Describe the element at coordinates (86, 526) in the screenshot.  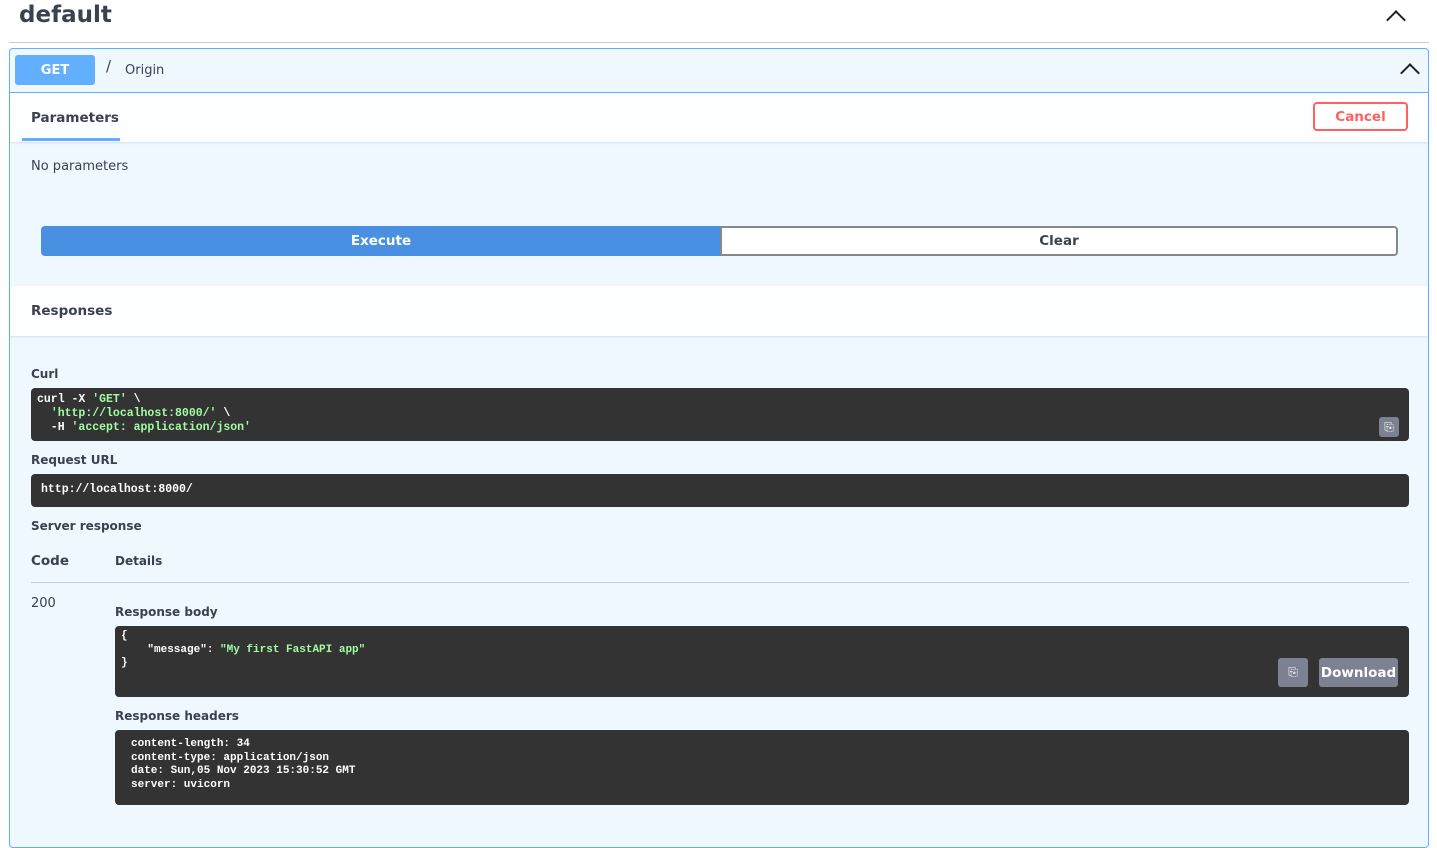
I see `server-response-label: Server response` at that location.